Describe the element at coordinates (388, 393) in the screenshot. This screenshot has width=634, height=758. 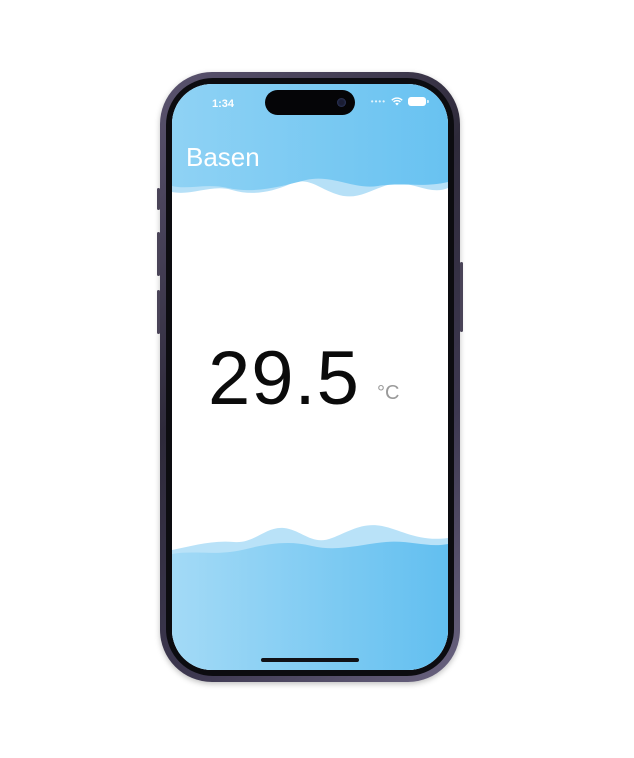
I see `temperature-unit: °C` at that location.